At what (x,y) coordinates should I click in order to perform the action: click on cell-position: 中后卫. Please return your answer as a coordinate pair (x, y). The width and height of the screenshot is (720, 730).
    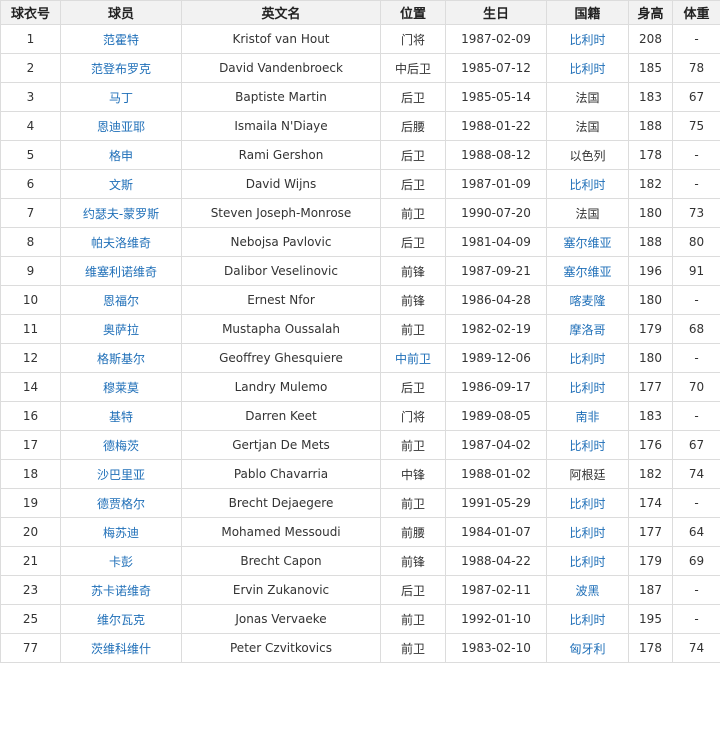
    Looking at the image, I should click on (413, 68).